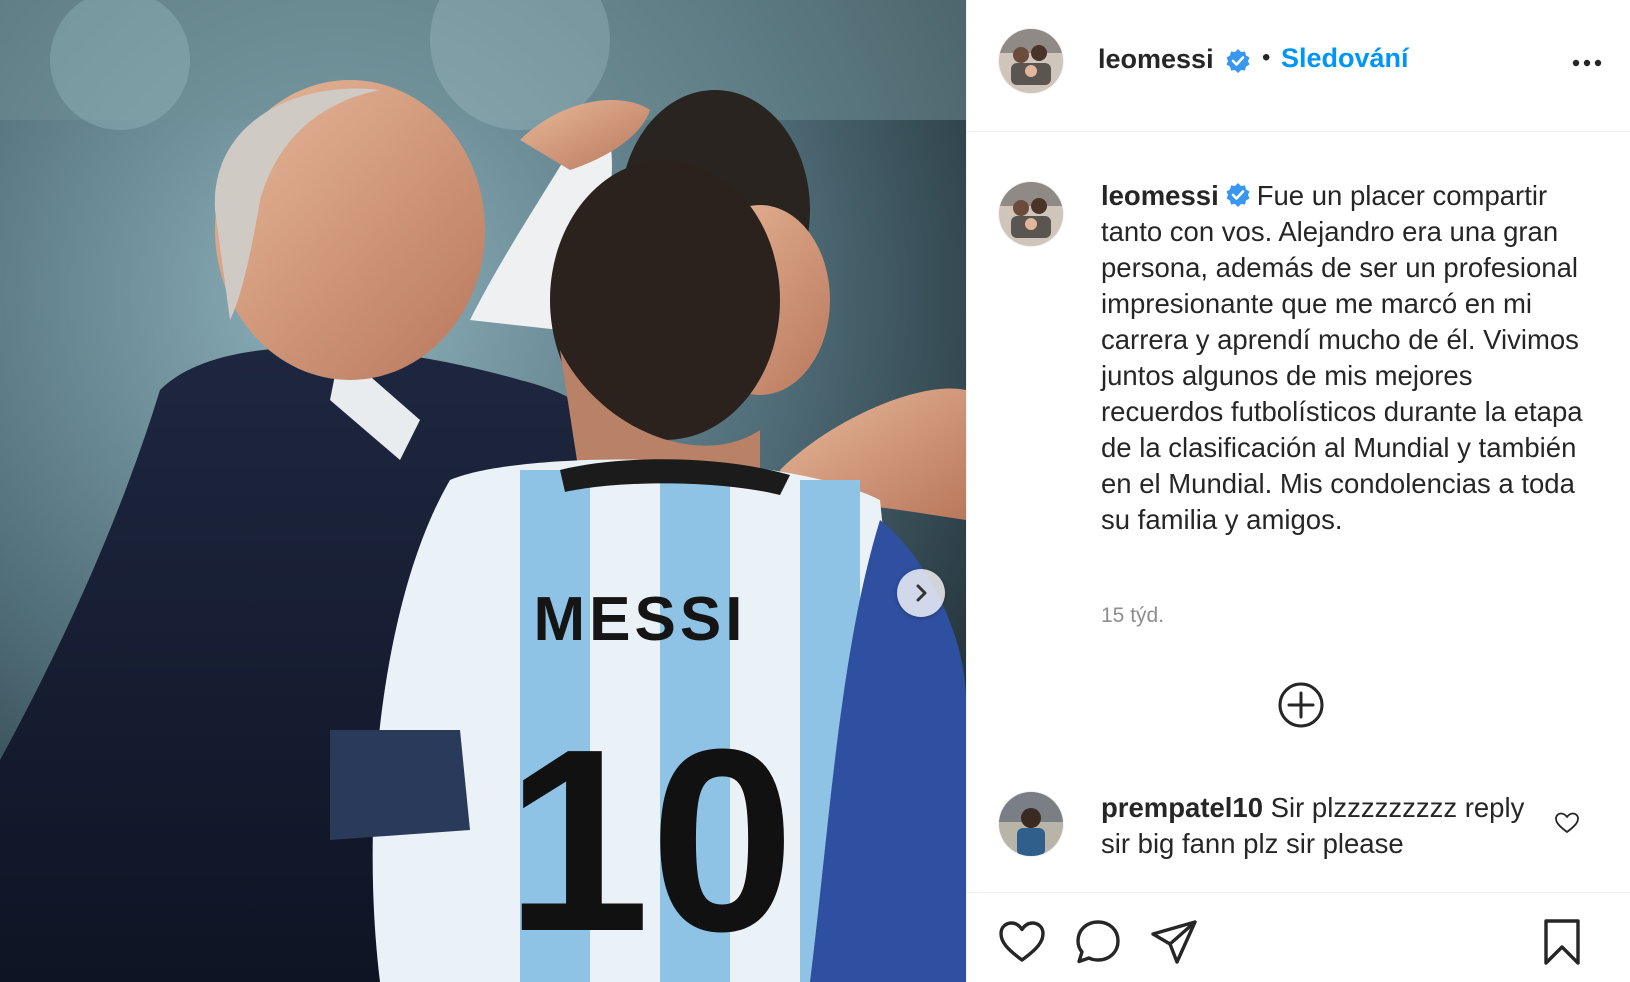 This screenshot has width=1630, height=982. Describe the element at coordinates (1301, 705) in the screenshot. I see `plus-circle-icon` at that location.